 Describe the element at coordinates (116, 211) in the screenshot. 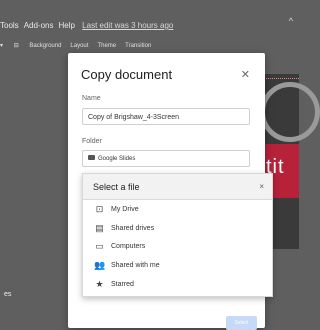

I see `picker-item-my-drive: ⊡ My Drive` at that location.